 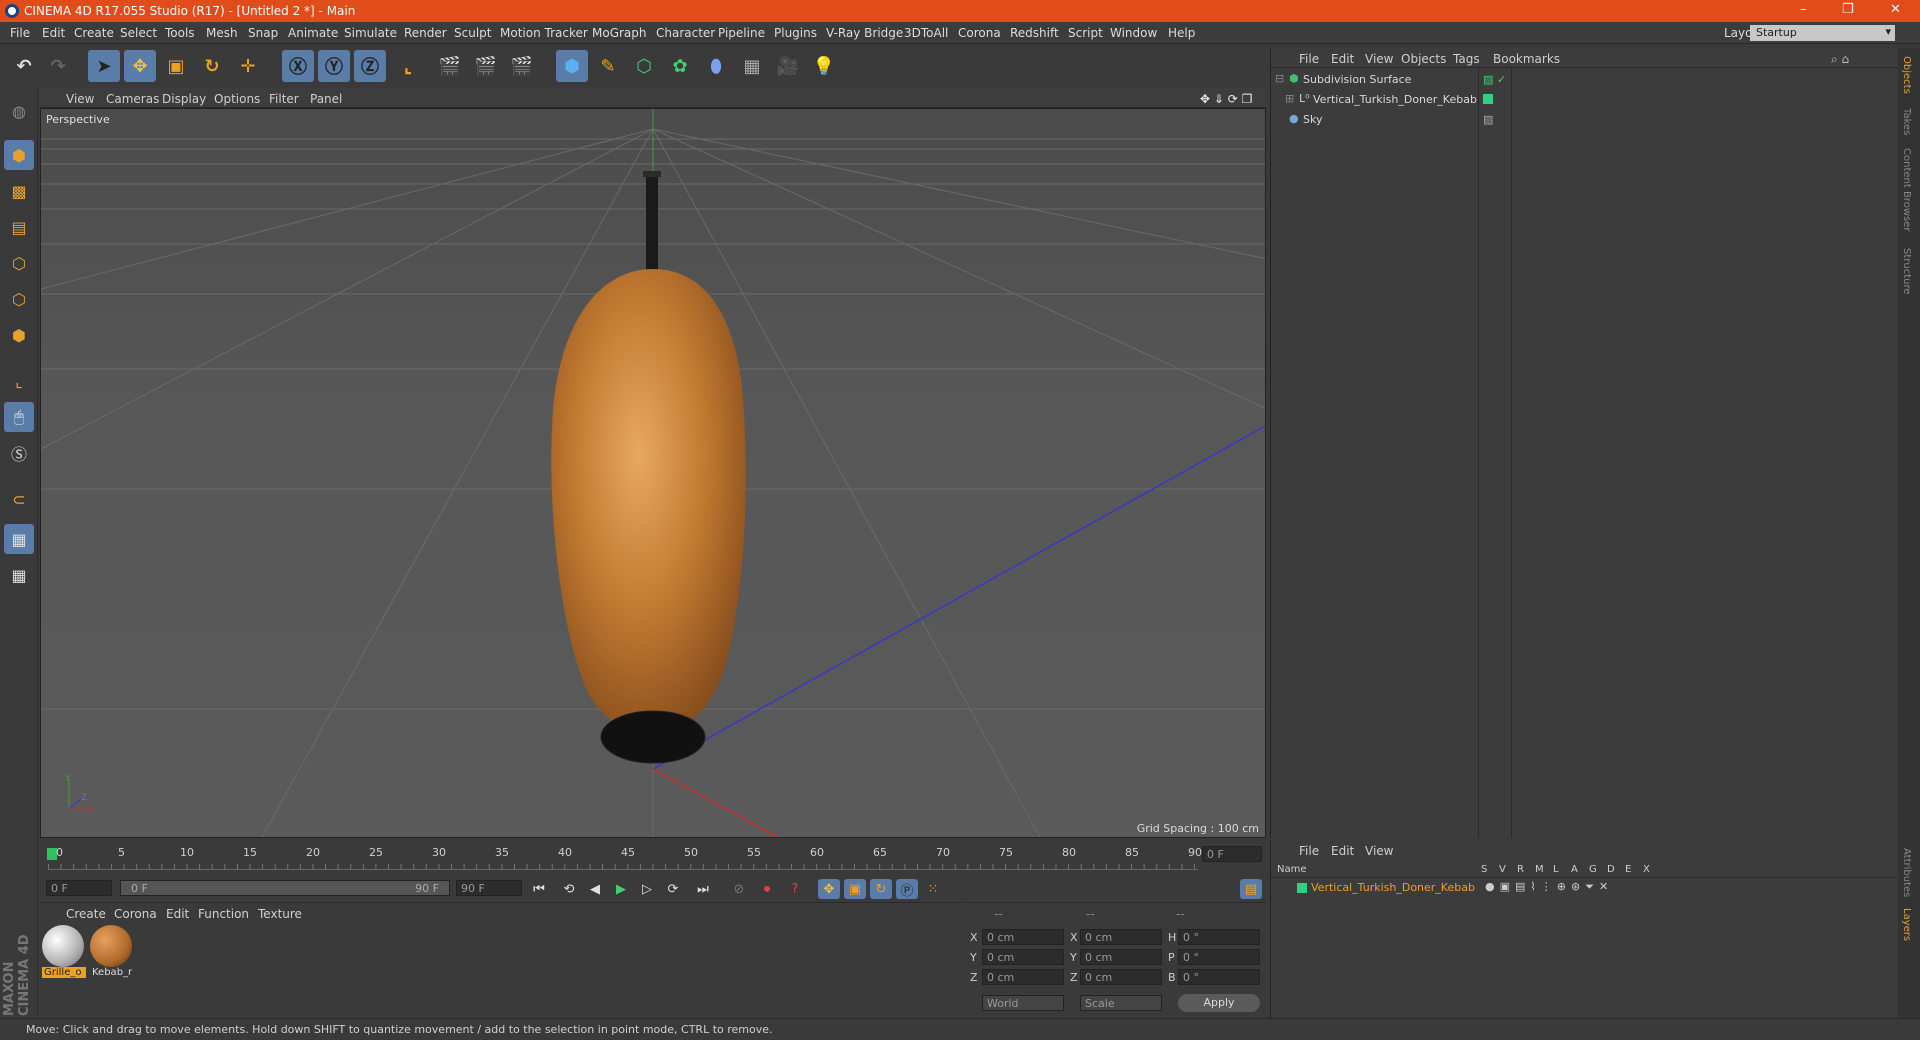 I want to click on obj-menu-tags: Tags, so click(x=1466, y=59).